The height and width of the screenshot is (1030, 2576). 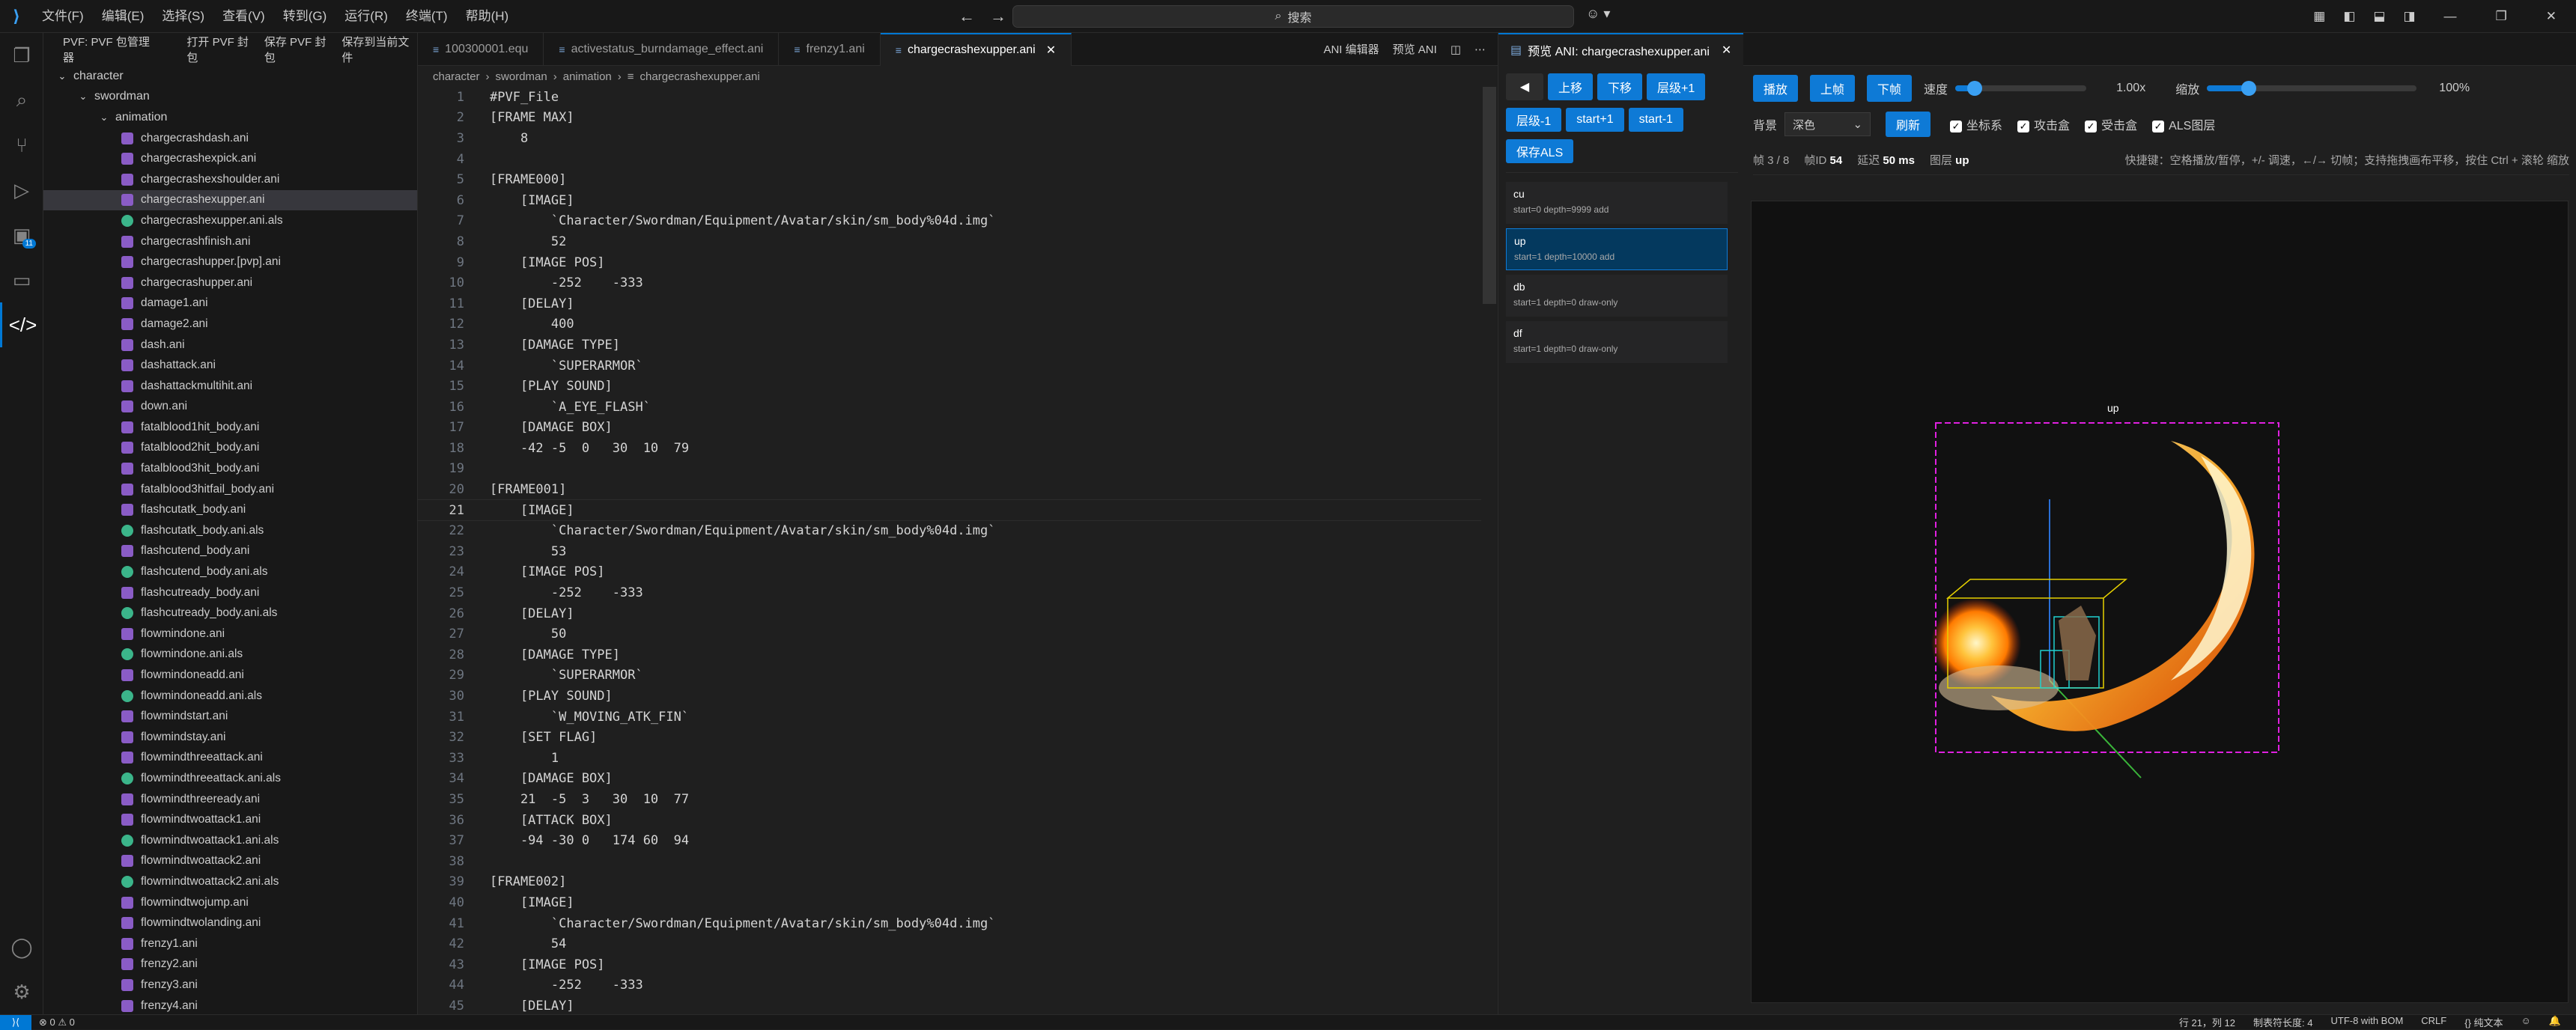 What do you see at coordinates (230, 158) in the screenshot?
I see `file-item: chargecrashexpick.ani` at bounding box center [230, 158].